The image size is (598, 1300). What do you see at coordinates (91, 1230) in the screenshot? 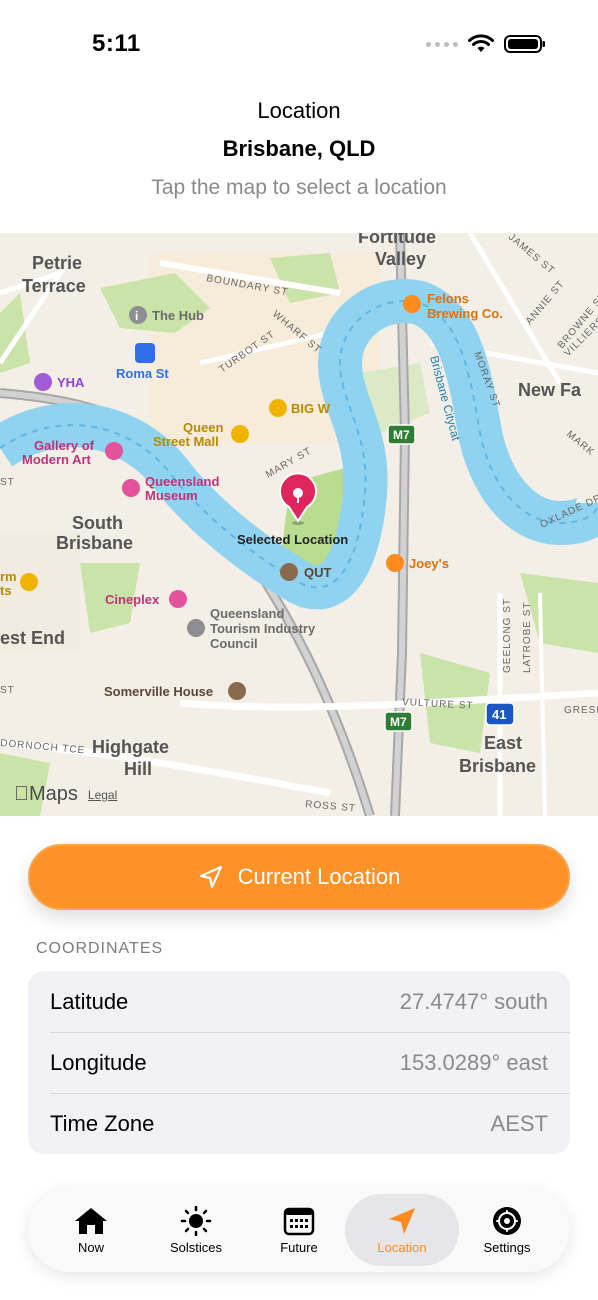
I see `tab-now: Now` at bounding box center [91, 1230].